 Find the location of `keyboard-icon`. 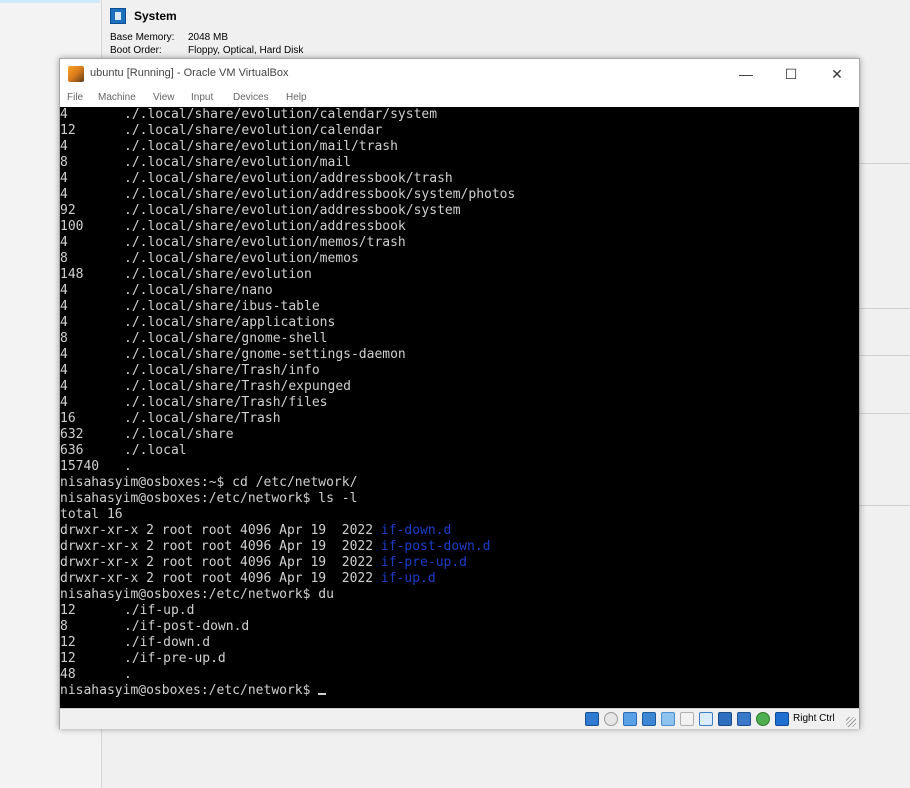

keyboard-icon is located at coordinates (782, 719).